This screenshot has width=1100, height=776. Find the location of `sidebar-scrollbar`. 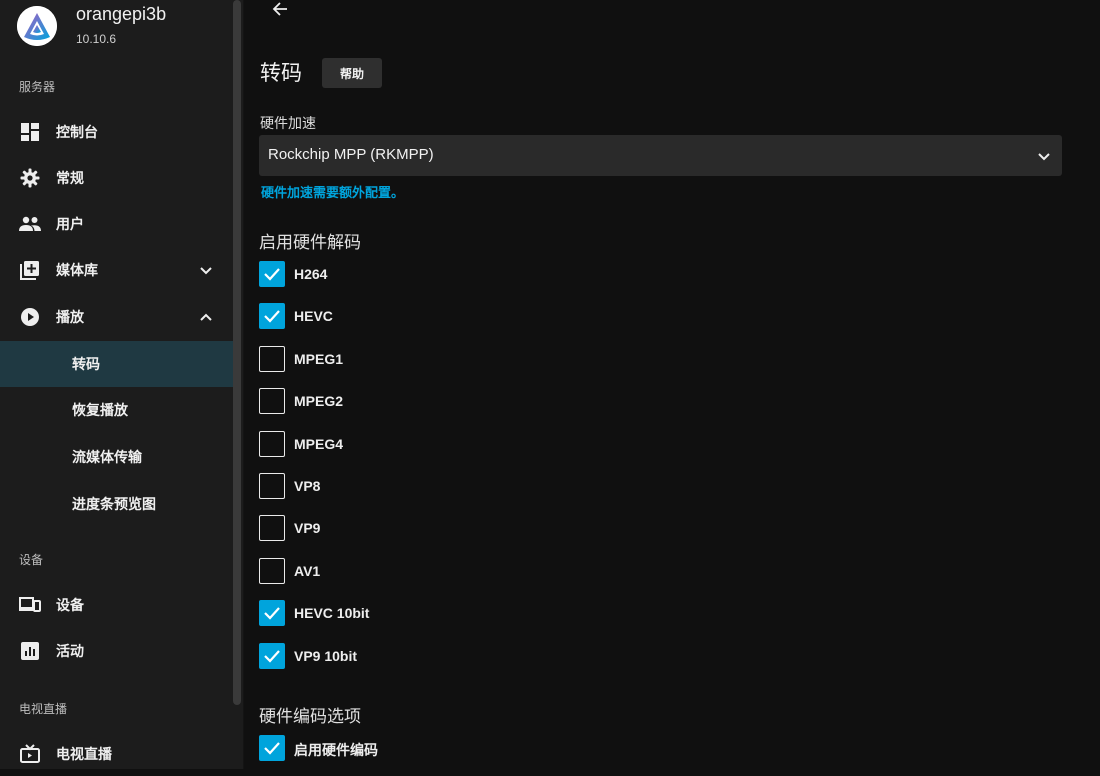

sidebar-scrollbar is located at coordinates (237, 352).